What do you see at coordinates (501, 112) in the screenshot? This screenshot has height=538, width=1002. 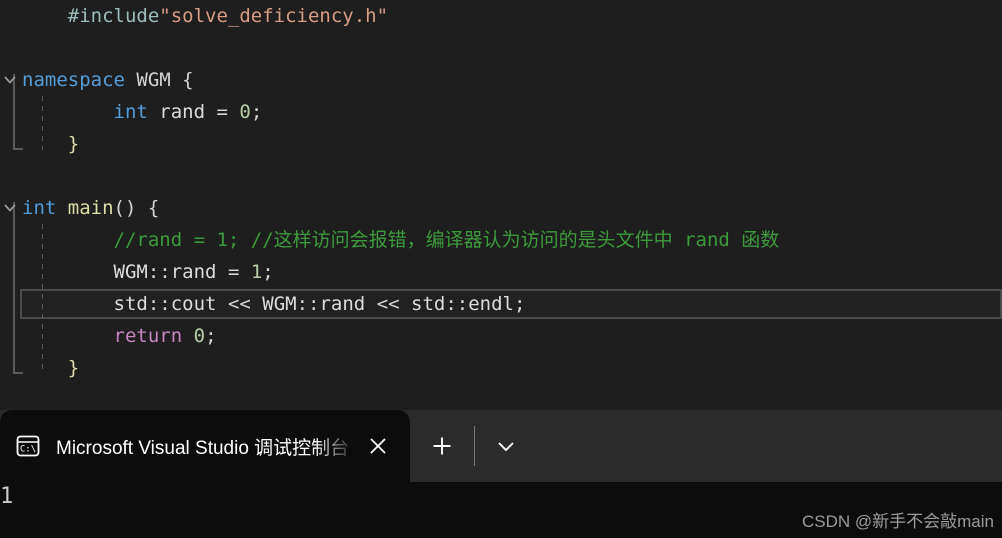 I see `code-line: int rand = 0;` at bounding box center [501, 112].